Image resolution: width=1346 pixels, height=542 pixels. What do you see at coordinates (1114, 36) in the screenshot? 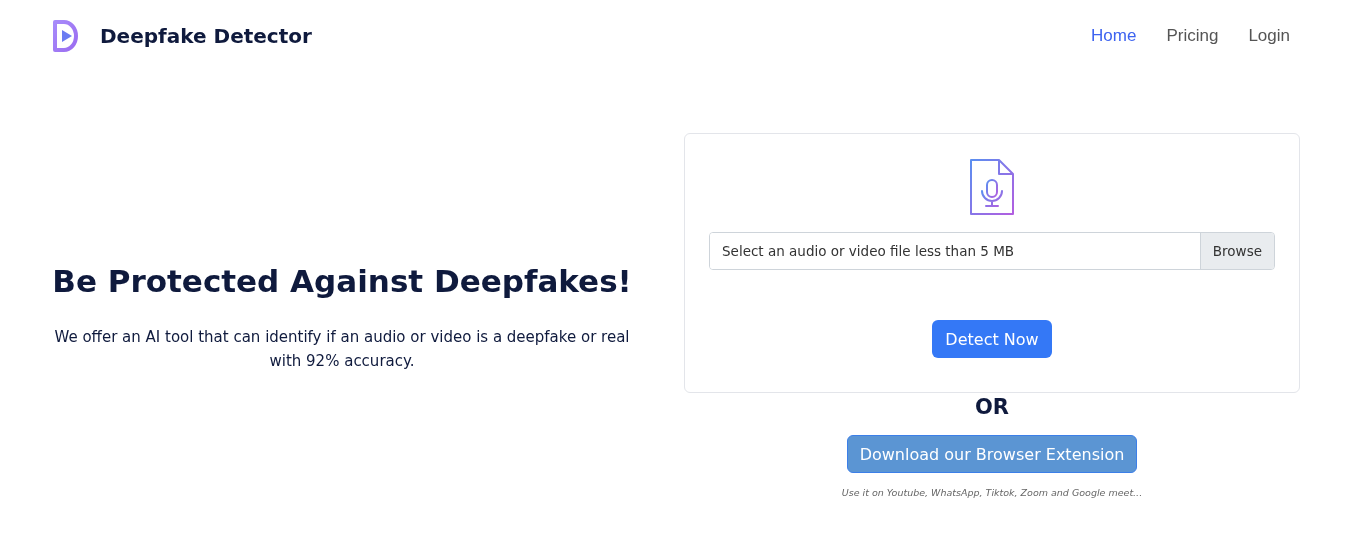
I see `nav-link: Home` at bounding box center [1114, 36].